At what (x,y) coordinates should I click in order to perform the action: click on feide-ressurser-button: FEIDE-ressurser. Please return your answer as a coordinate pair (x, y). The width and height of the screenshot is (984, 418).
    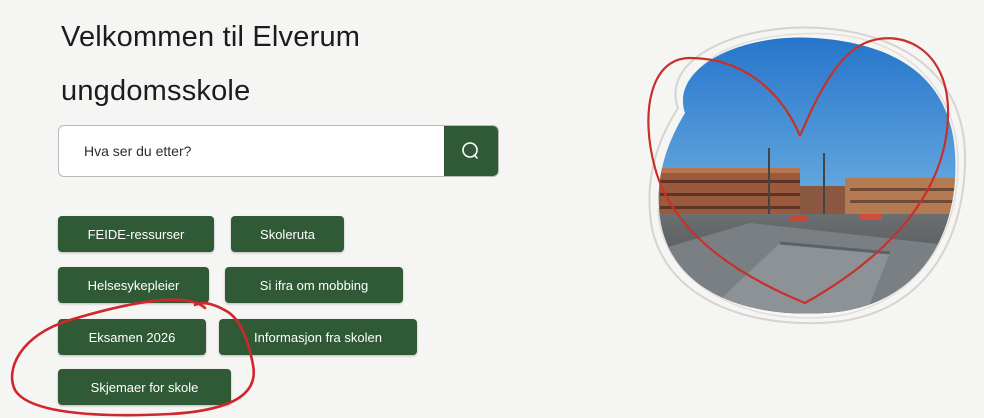
    Looking at the image, I should click on (136, 234).